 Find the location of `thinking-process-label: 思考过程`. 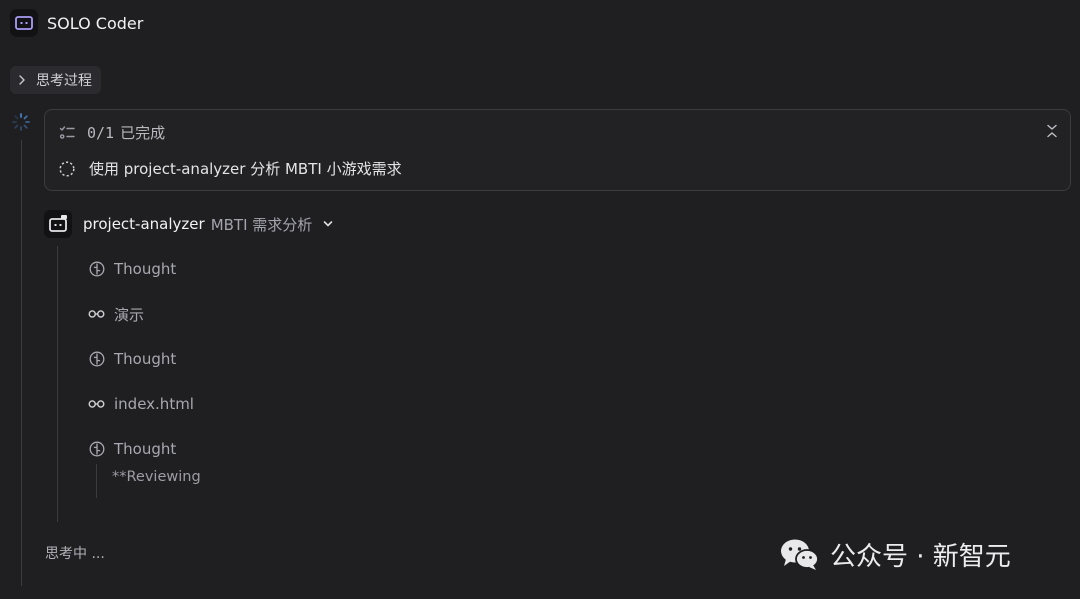

thinking-process-label: 思考过程 is located at coordinates (64, 81).